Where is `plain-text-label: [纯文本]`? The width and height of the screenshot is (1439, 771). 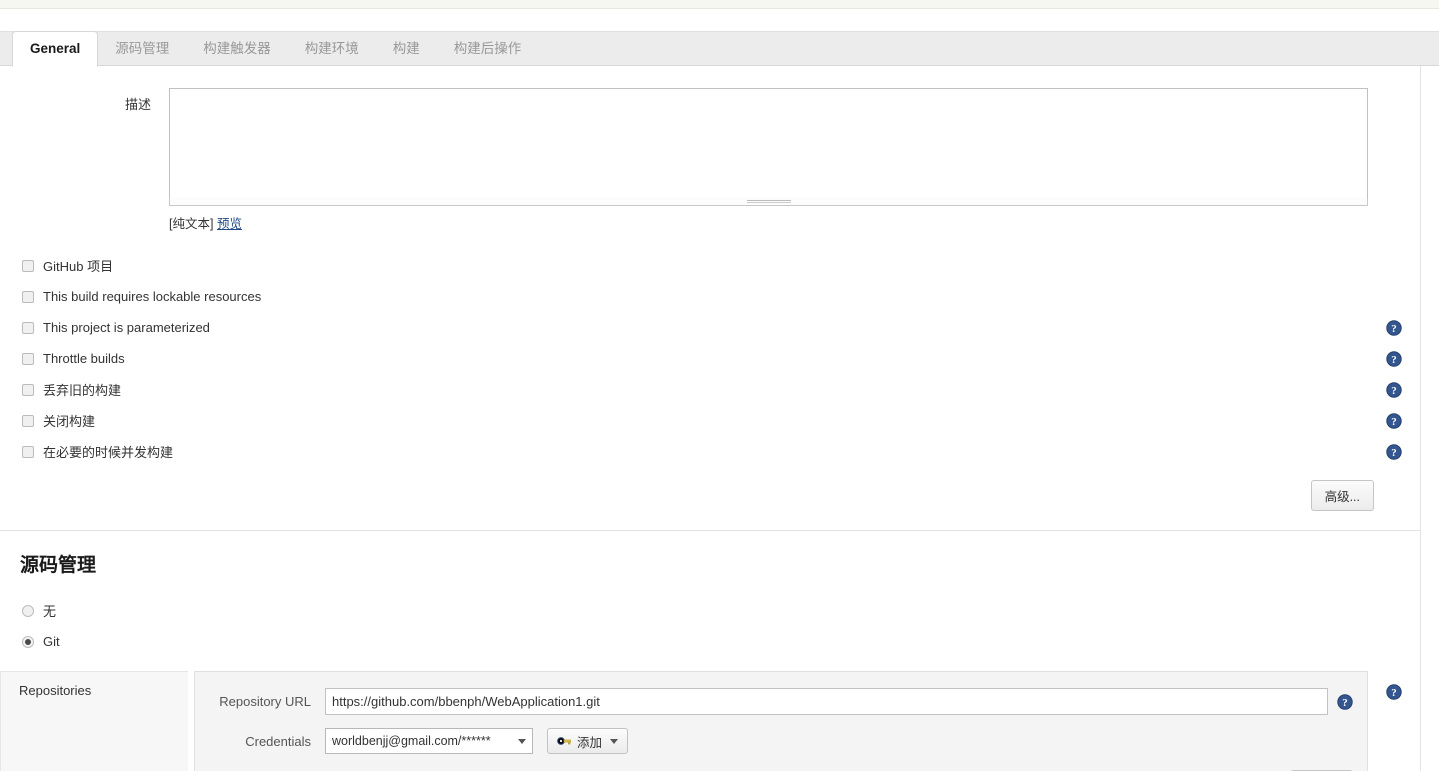
plain-text-label: [纯文本] is located at coordinates (191, 224).